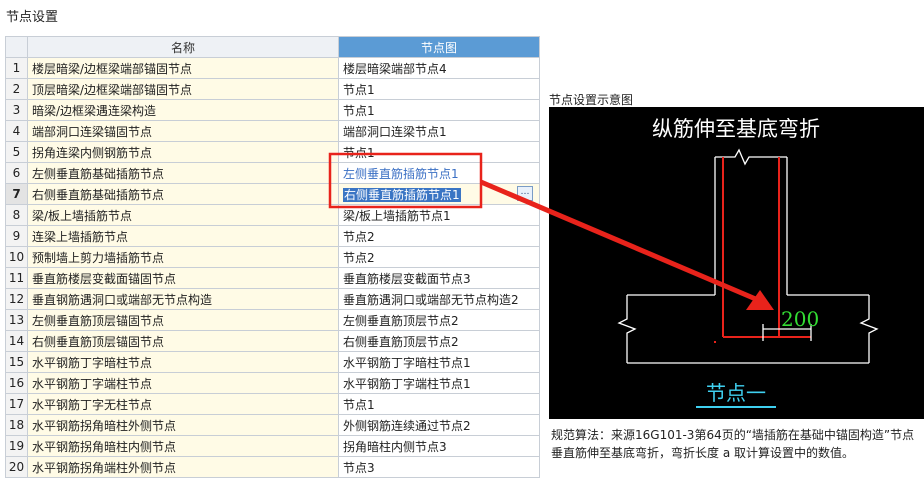 This screenshot has width=924, height=478. Describe the element at coordinates (183, 278) in the screenshot. I see `row-name-cell: 垂直筋楼层变截面锚固节点` at that location.